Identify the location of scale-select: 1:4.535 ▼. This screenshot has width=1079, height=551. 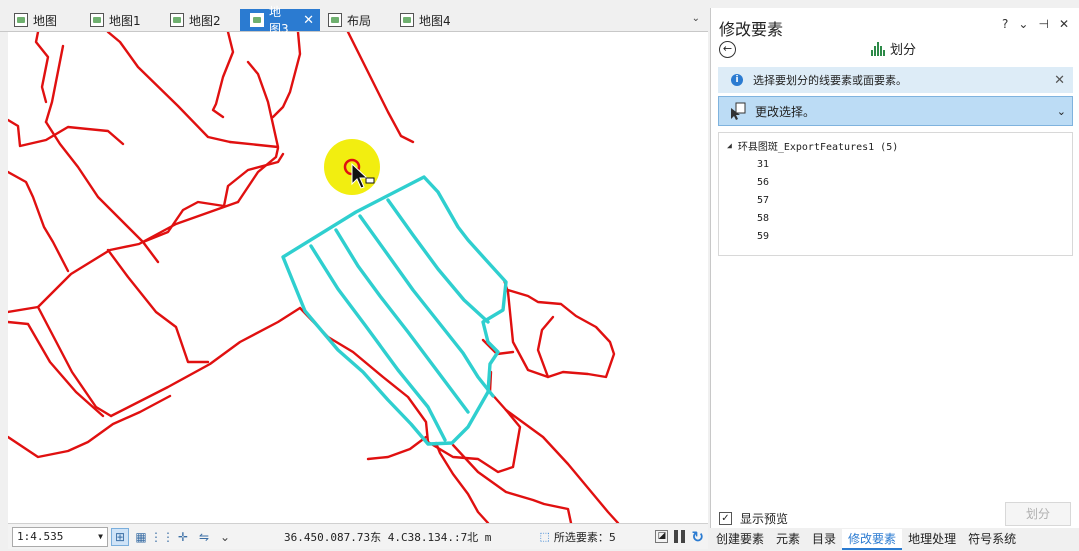
(60, 536).